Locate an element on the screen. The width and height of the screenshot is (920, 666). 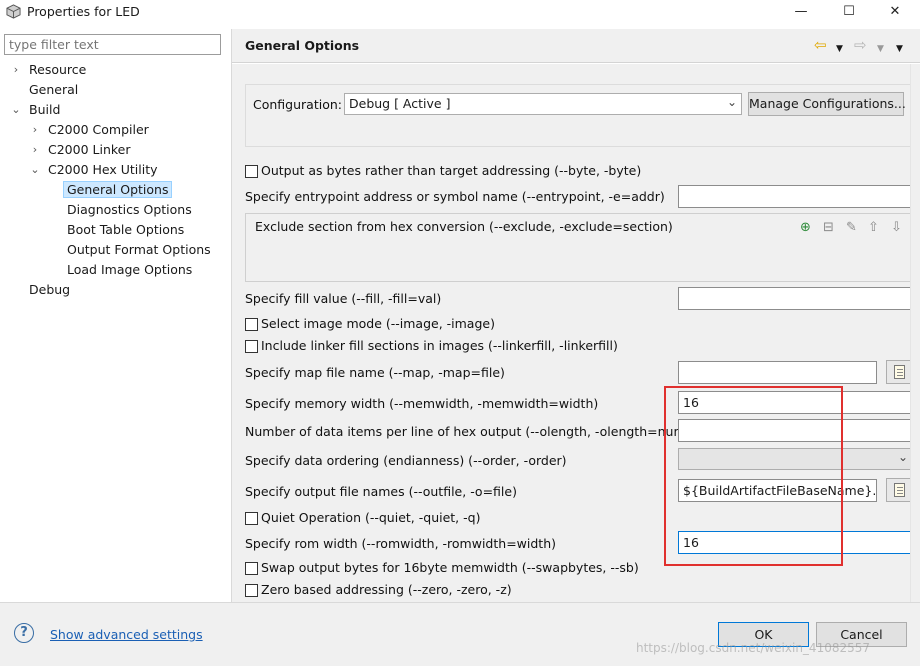
quiet-checkbox is located at coordinates (251, 518).